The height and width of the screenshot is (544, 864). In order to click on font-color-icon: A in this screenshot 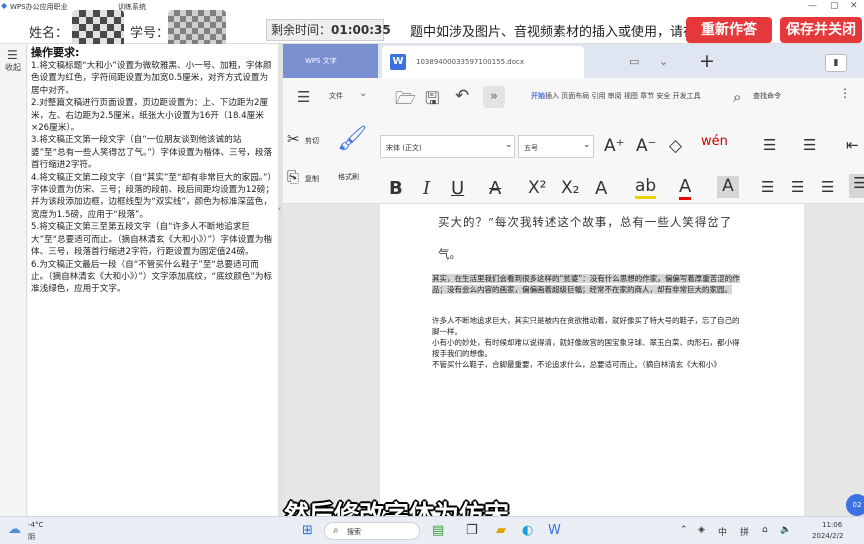, I will do `click(685, 188)`.